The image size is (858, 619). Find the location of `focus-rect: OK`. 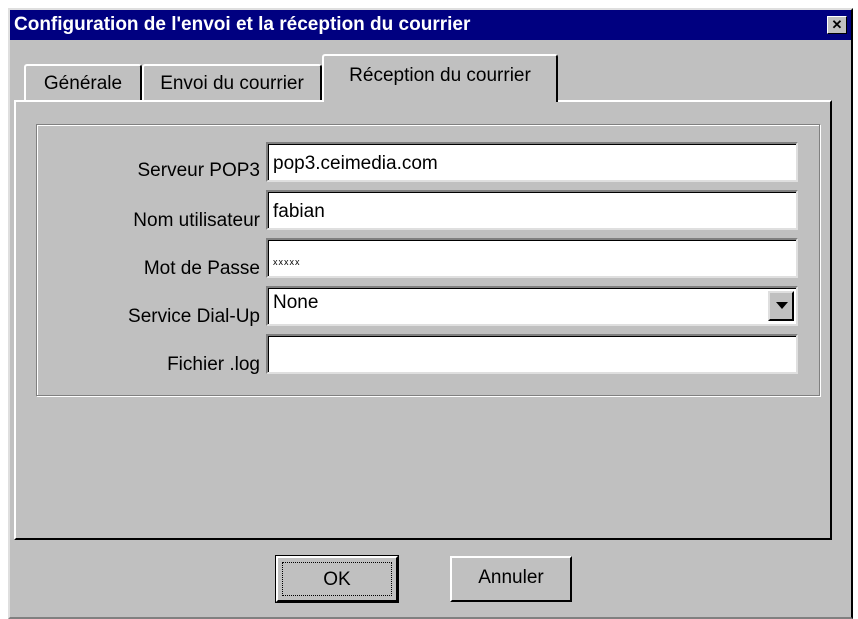

focus-rect: OK is located at coordinates (337, 579).